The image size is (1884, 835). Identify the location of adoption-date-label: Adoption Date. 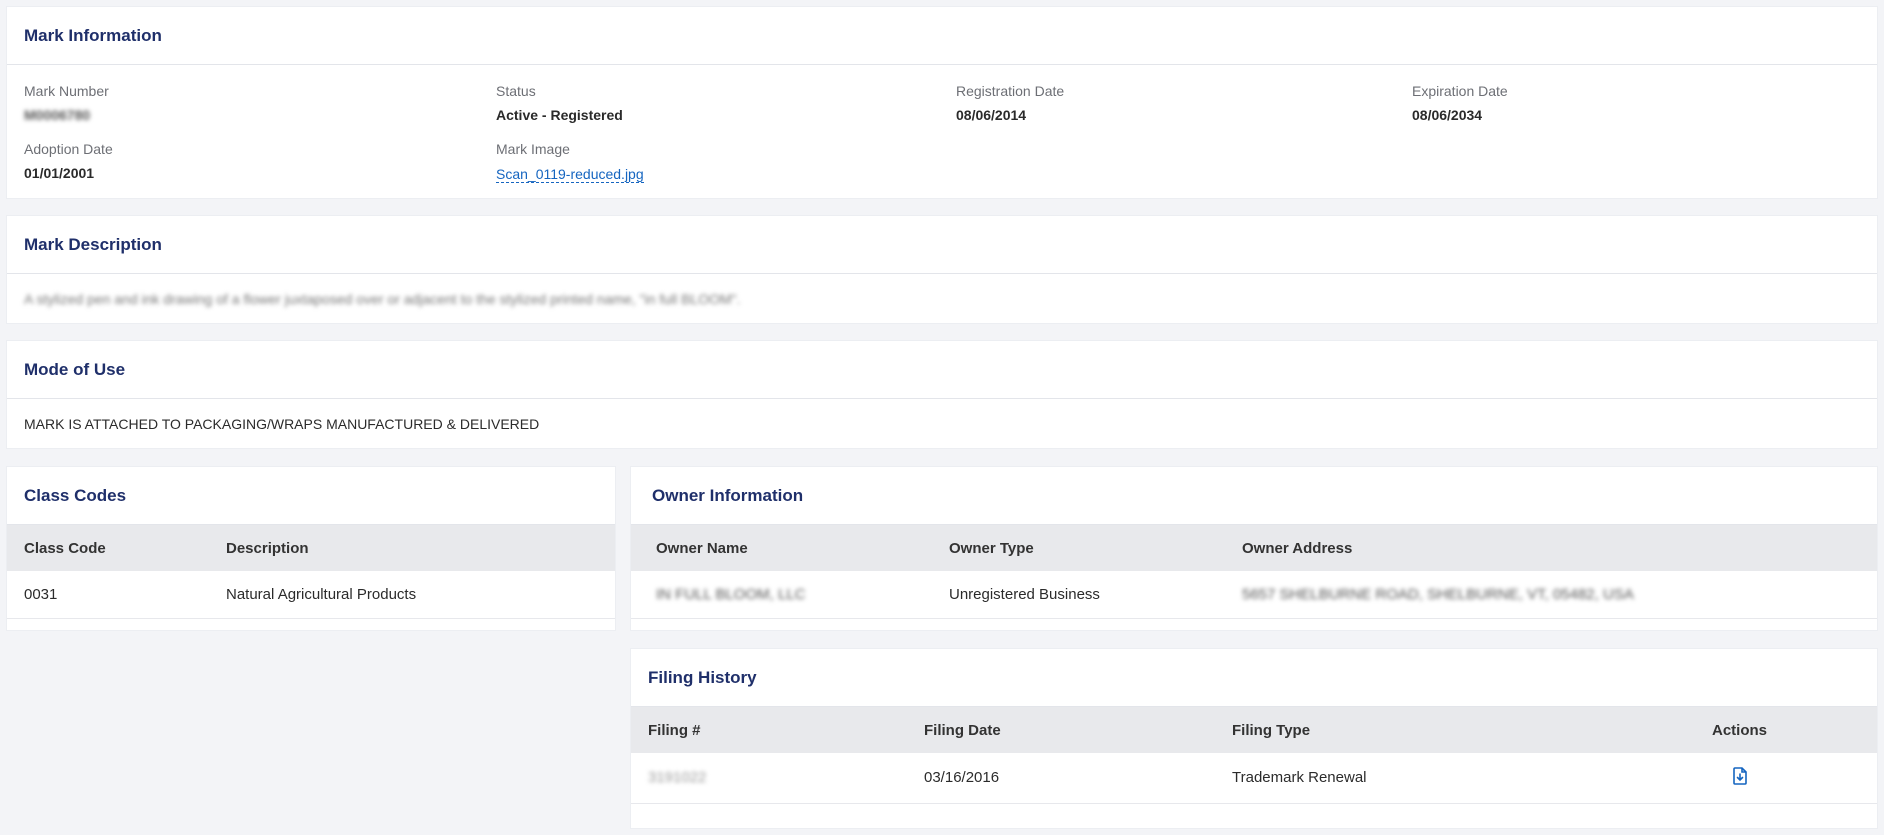
(68, 149).